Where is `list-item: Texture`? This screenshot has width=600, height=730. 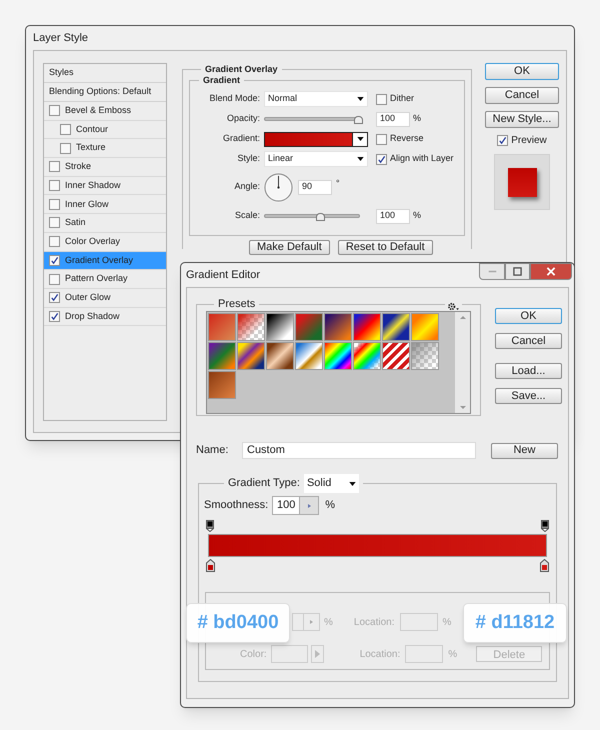 list-item: Texture is located at coordinates (105, 148).